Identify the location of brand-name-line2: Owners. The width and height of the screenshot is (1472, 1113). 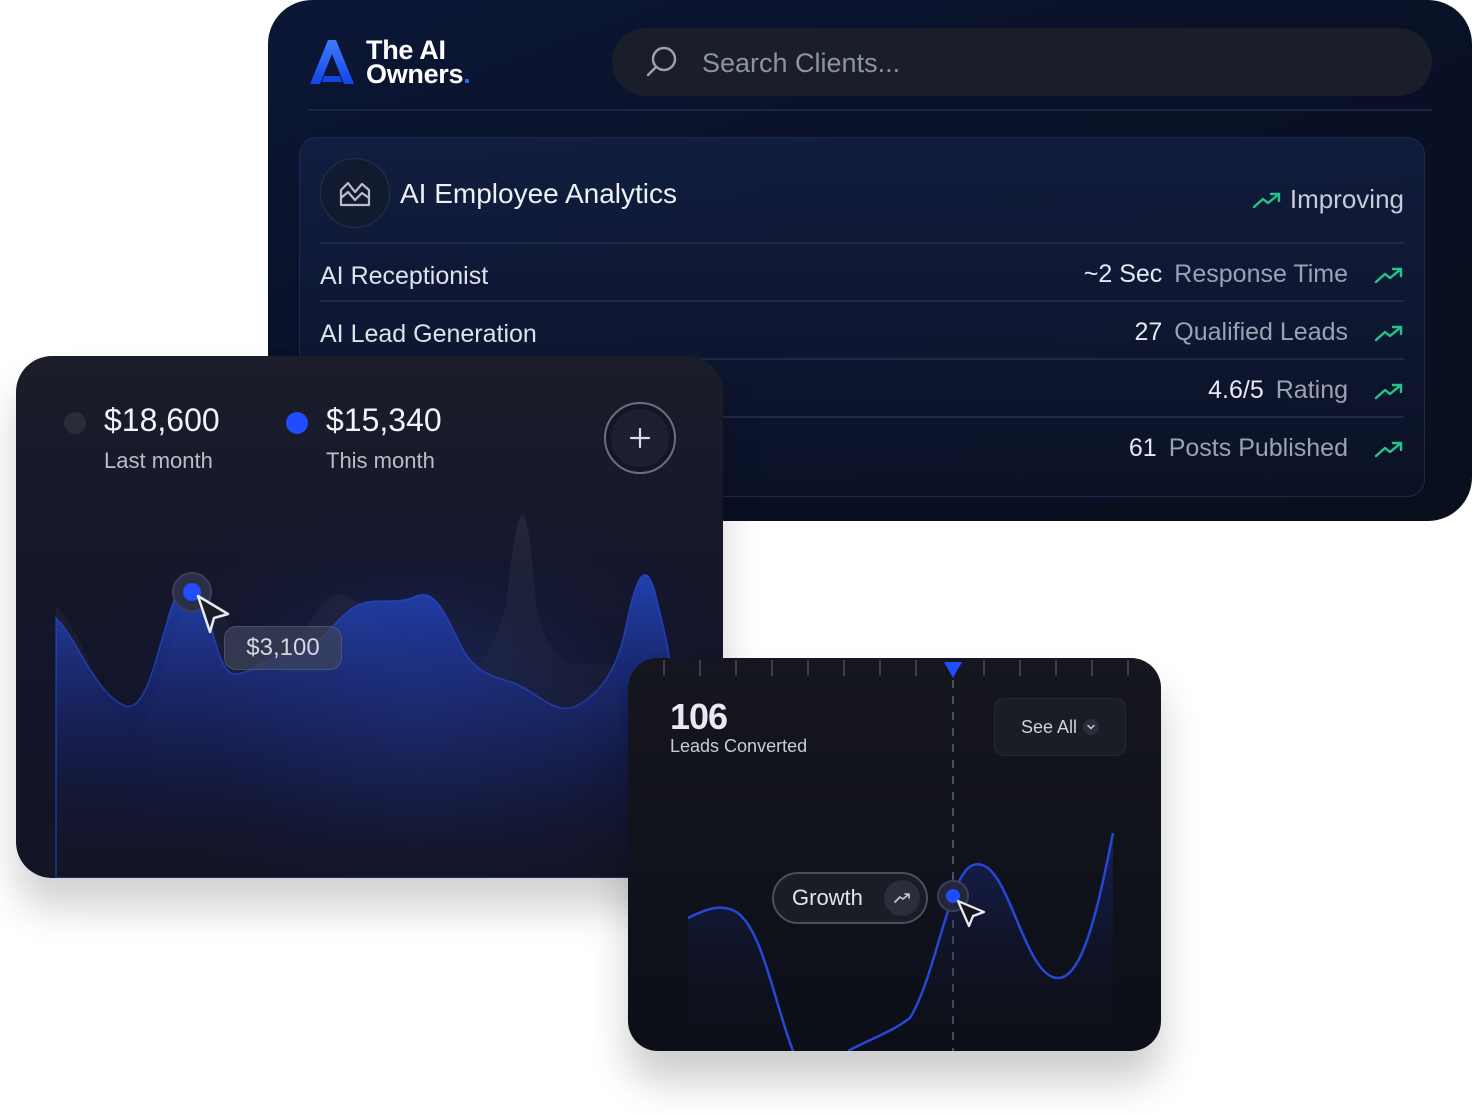
(415, 74).